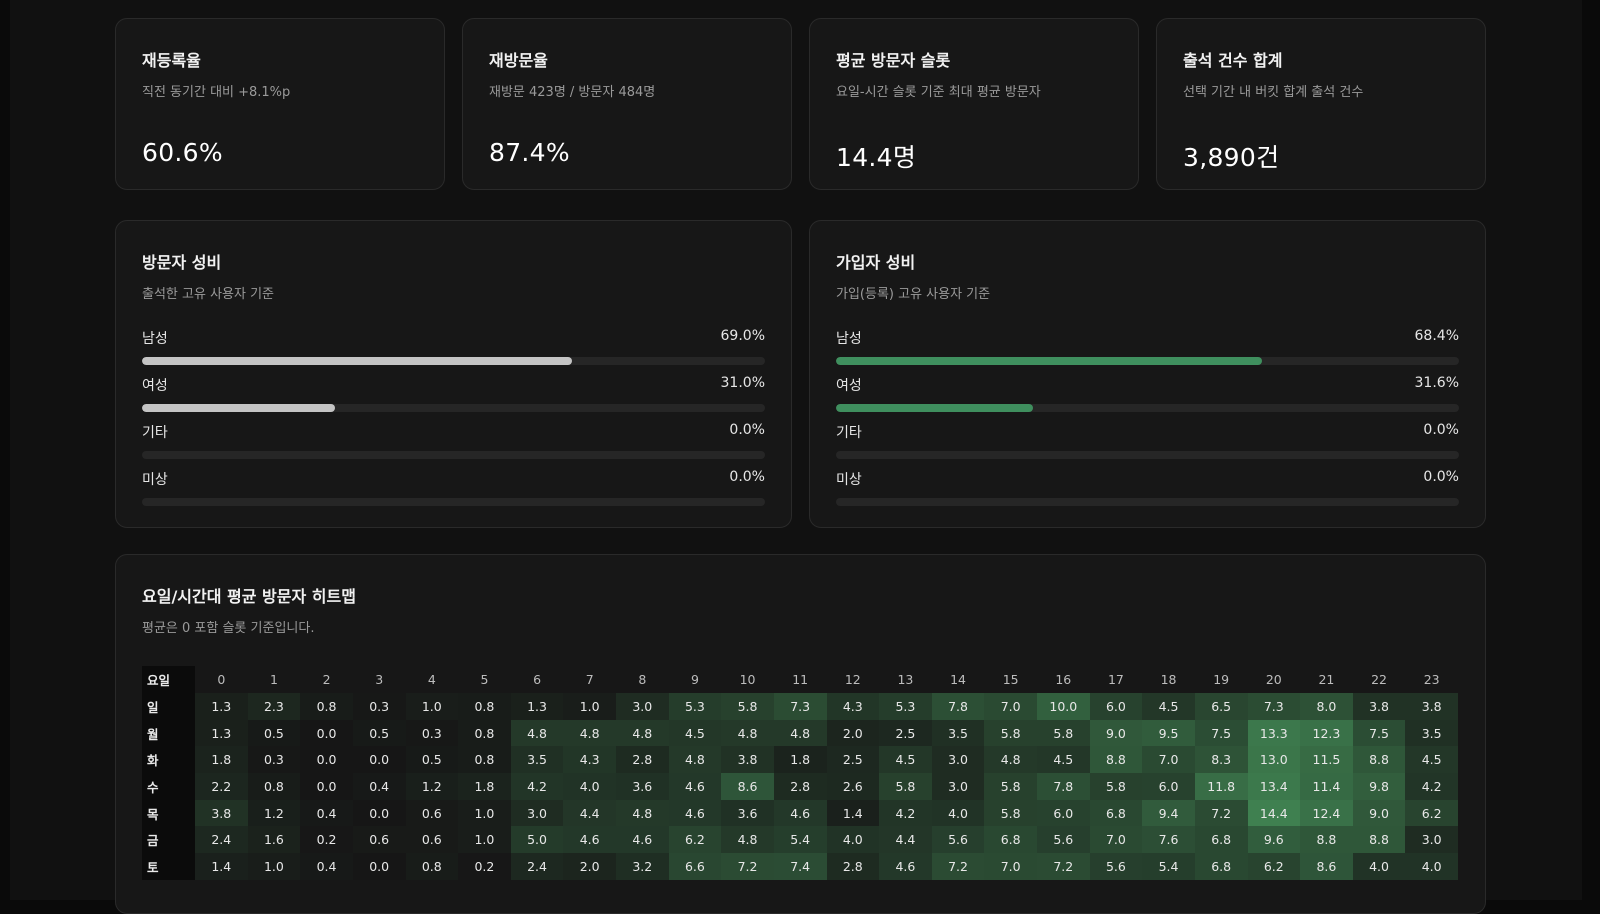 The image size is (1600, 914). What do you see at coordinates (905, 840) in the screenshot?
I see `heatmap-cell: 4.4` at bounding box center [905, 840].